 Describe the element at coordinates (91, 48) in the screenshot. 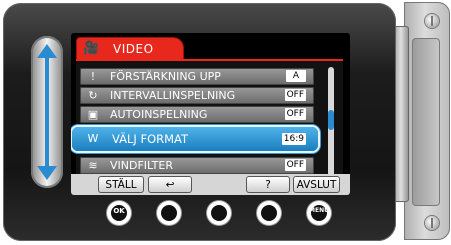

I see `video-camera-icon: 🎥` at that location.